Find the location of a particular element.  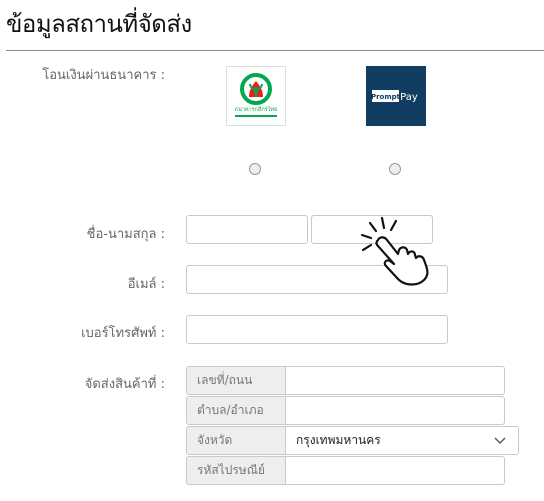

phone-label: เบอร์โทรศัพท์ : is located at coordinates (123, 333).